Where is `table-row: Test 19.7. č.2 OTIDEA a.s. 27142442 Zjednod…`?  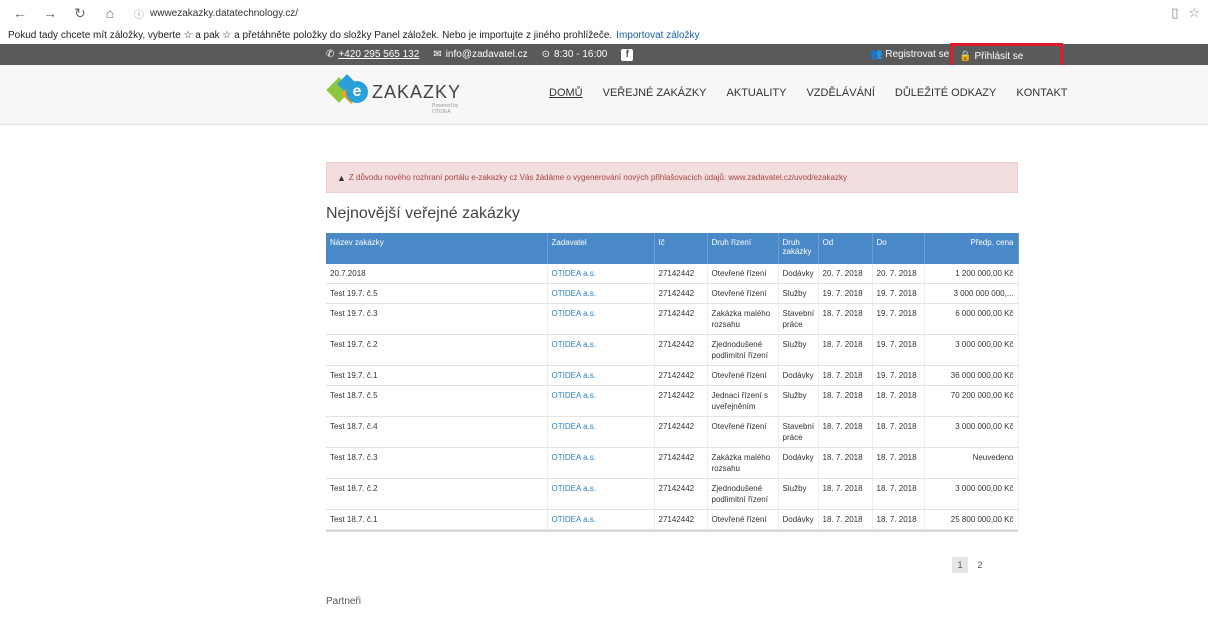 table-row: Test 19.7. č.2 OTIDEA a.s. 27142442 Zjednod… is located at coordinates (672, 350).